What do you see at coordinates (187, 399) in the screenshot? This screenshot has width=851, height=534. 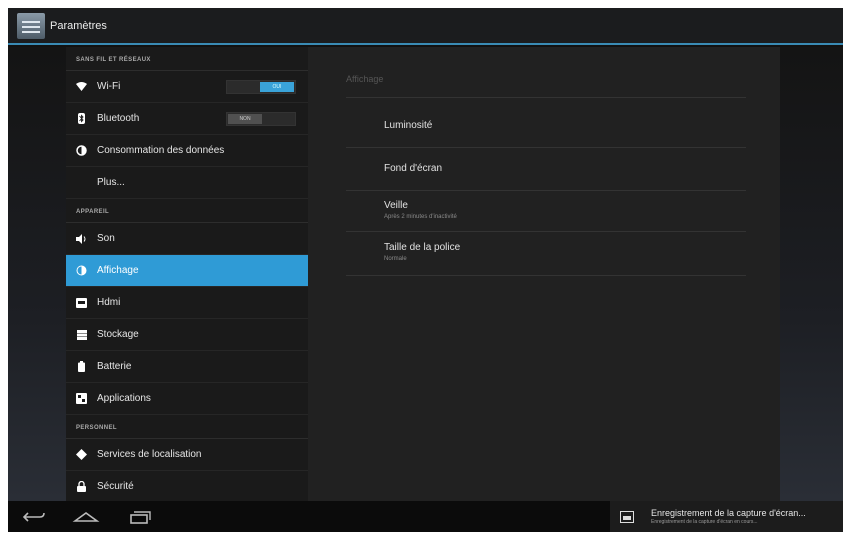 I see `settings-item-apps: Applications` at bounding box center [187, 399].